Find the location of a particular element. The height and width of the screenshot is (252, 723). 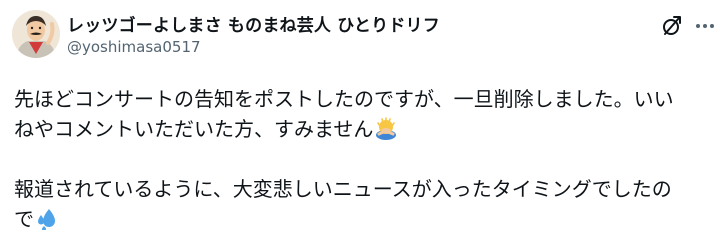

grok-icon is located at coordinates (672, 26).